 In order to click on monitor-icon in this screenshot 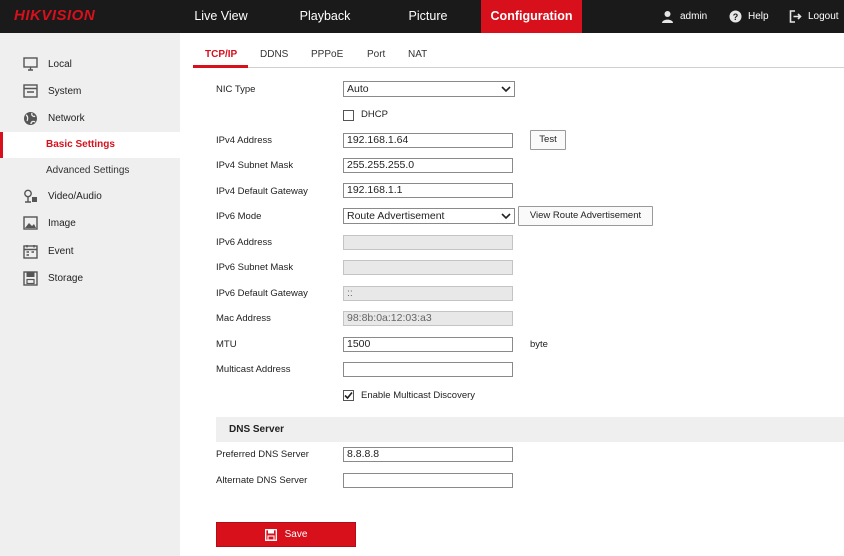, I will do `click(30, 64)`.